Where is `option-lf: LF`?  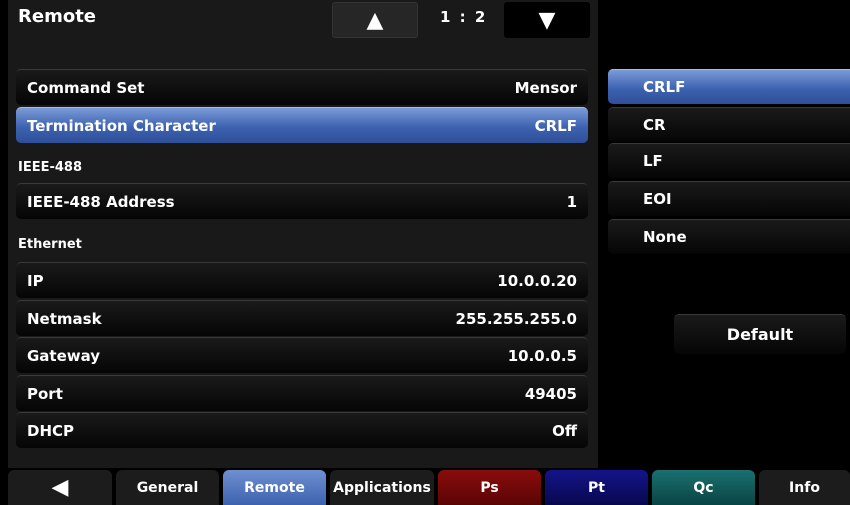 option-lf: LF is located at coordinates (729, 160).